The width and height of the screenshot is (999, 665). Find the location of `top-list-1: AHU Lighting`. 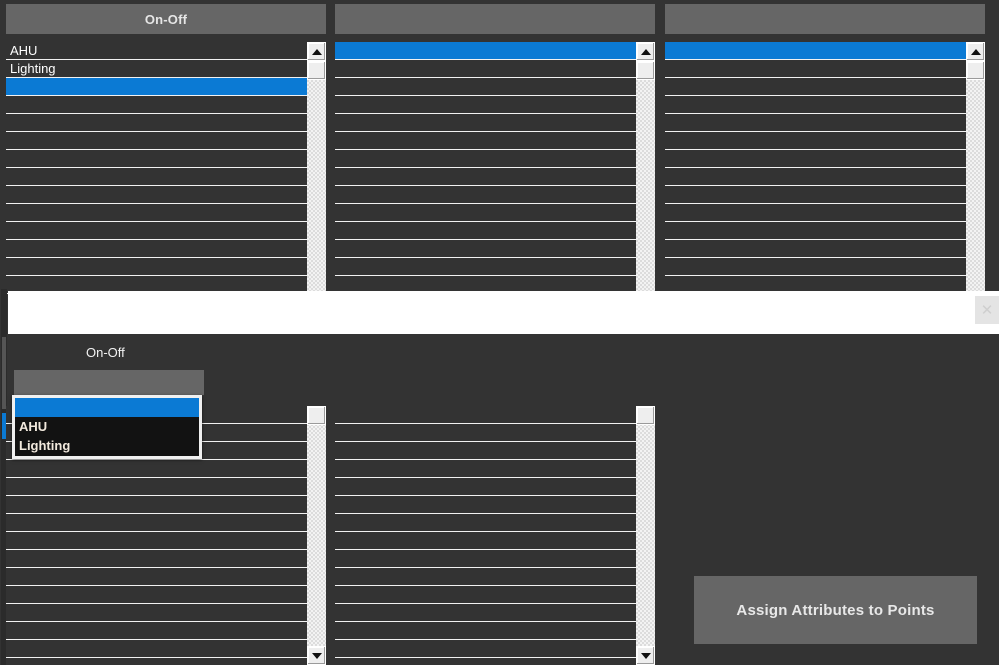

top-list-1: AHU Lighting is located at coordinates (166, 168).